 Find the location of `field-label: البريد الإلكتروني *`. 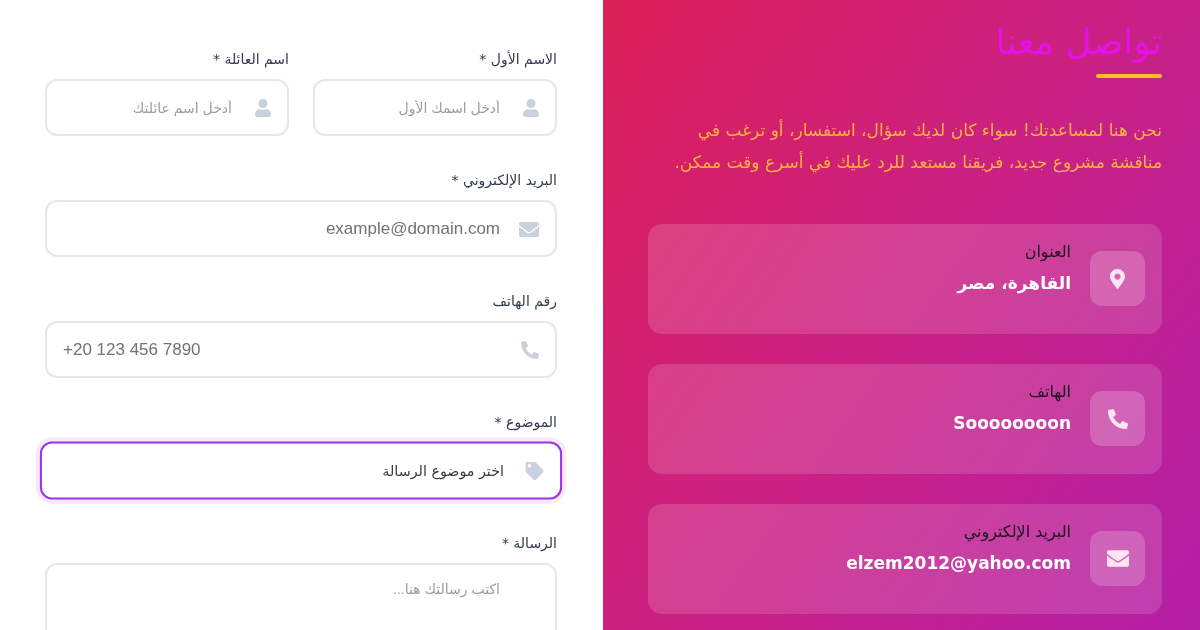

field-label: البريد الإلكتروني * is located at coordinates (503, 180).